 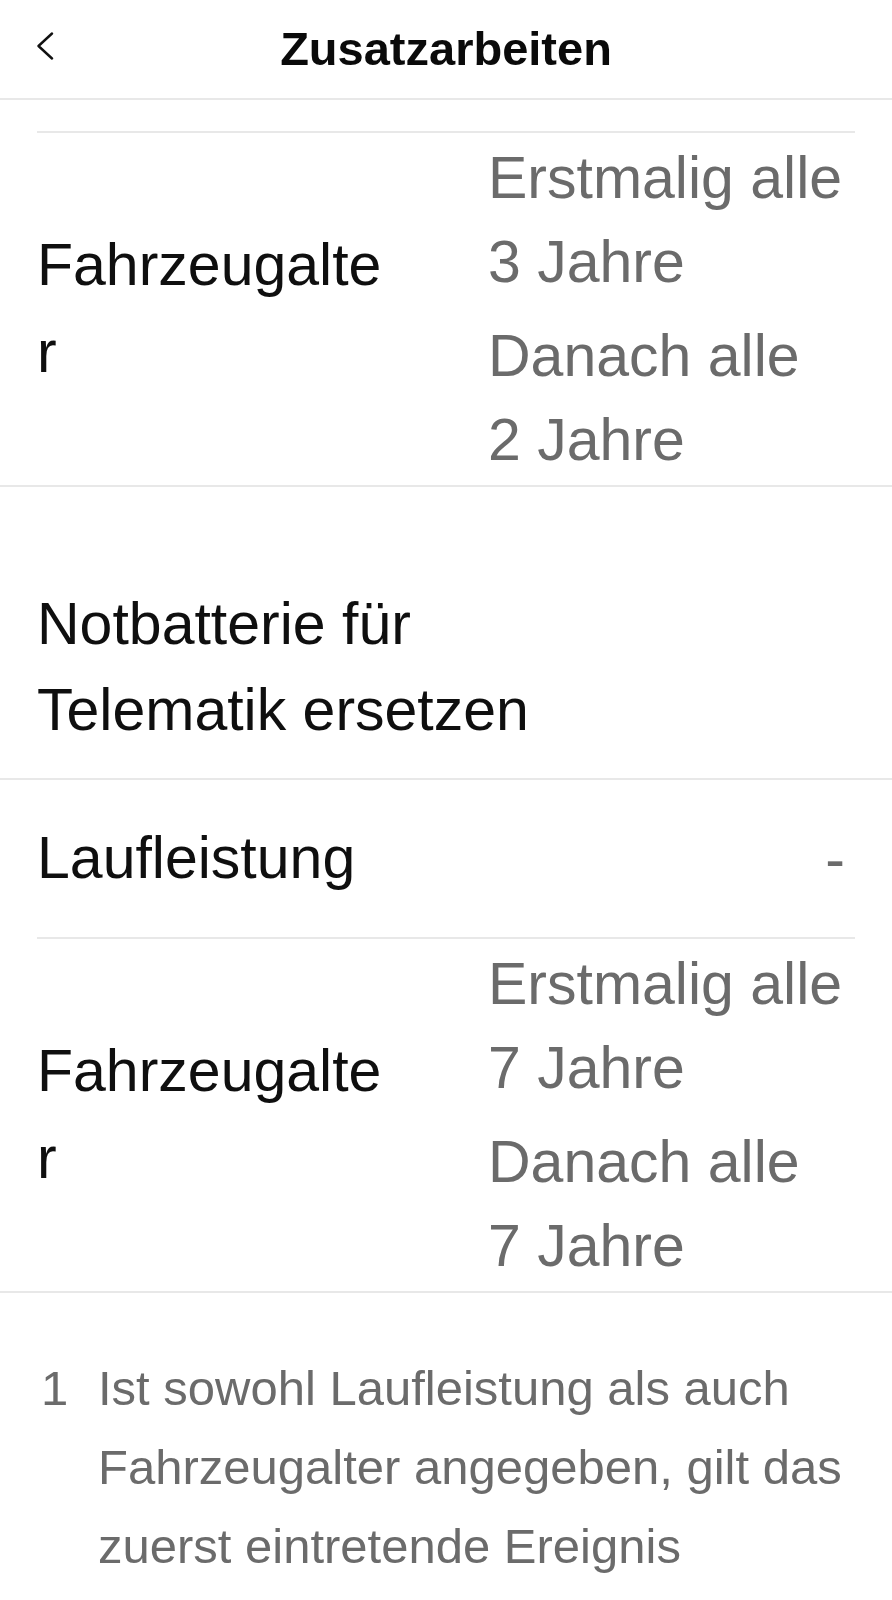 I want to click on footnote-number: 1, so click(x=55, y=1388).